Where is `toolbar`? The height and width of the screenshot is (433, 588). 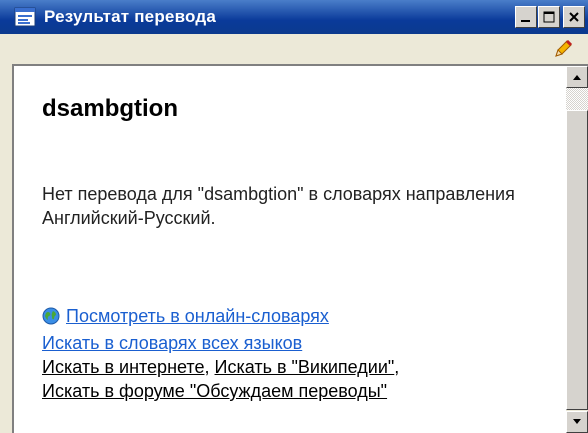 toolbar is located at coordinates (294, 49).